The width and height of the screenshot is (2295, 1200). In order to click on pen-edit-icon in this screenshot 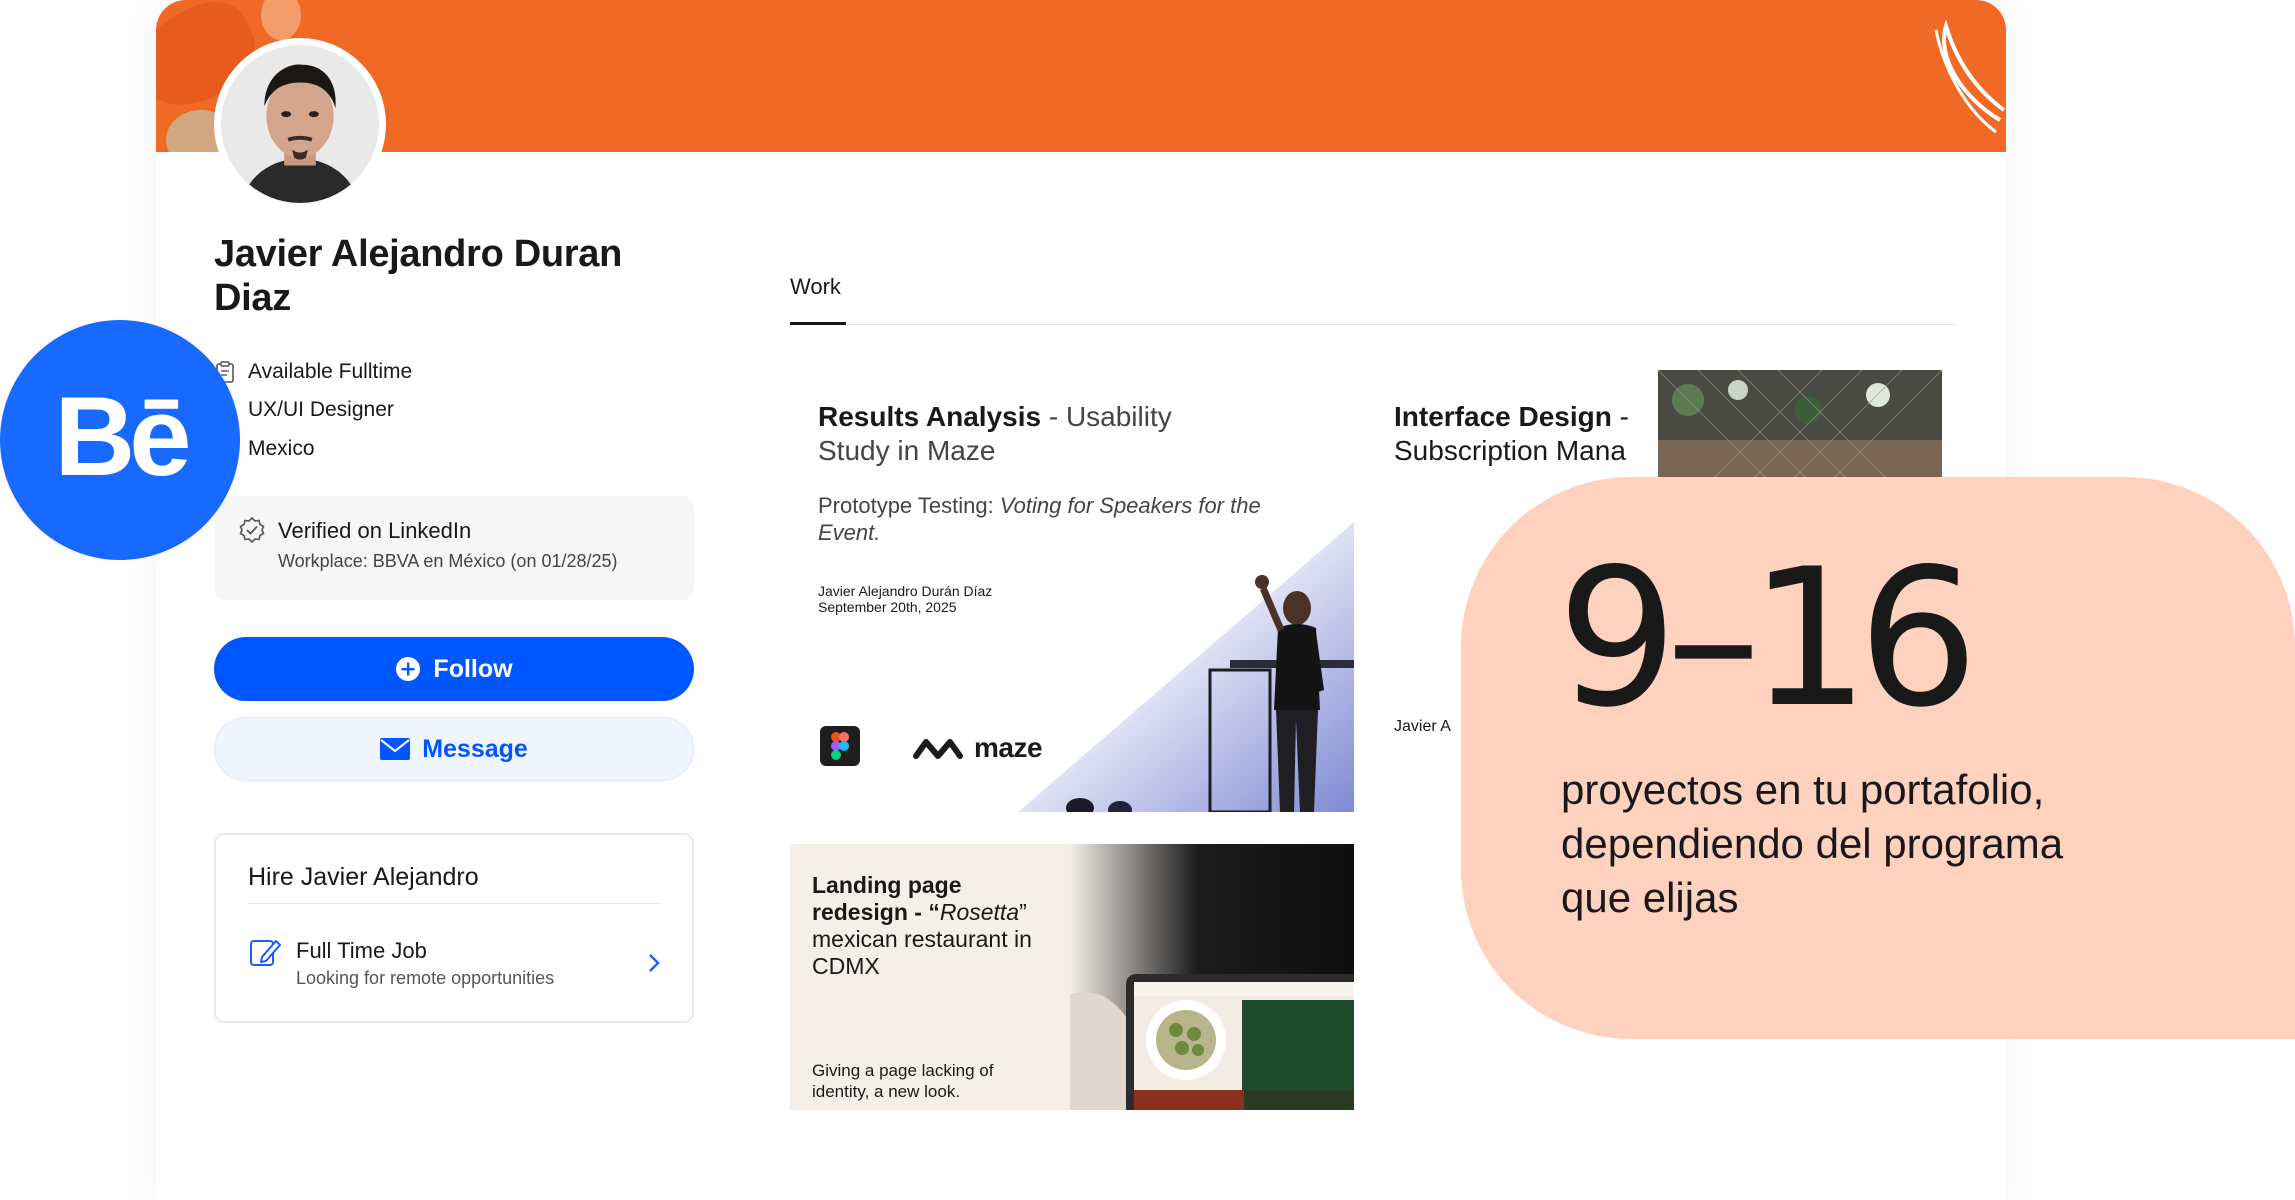, I will do `click(265, 954)`.